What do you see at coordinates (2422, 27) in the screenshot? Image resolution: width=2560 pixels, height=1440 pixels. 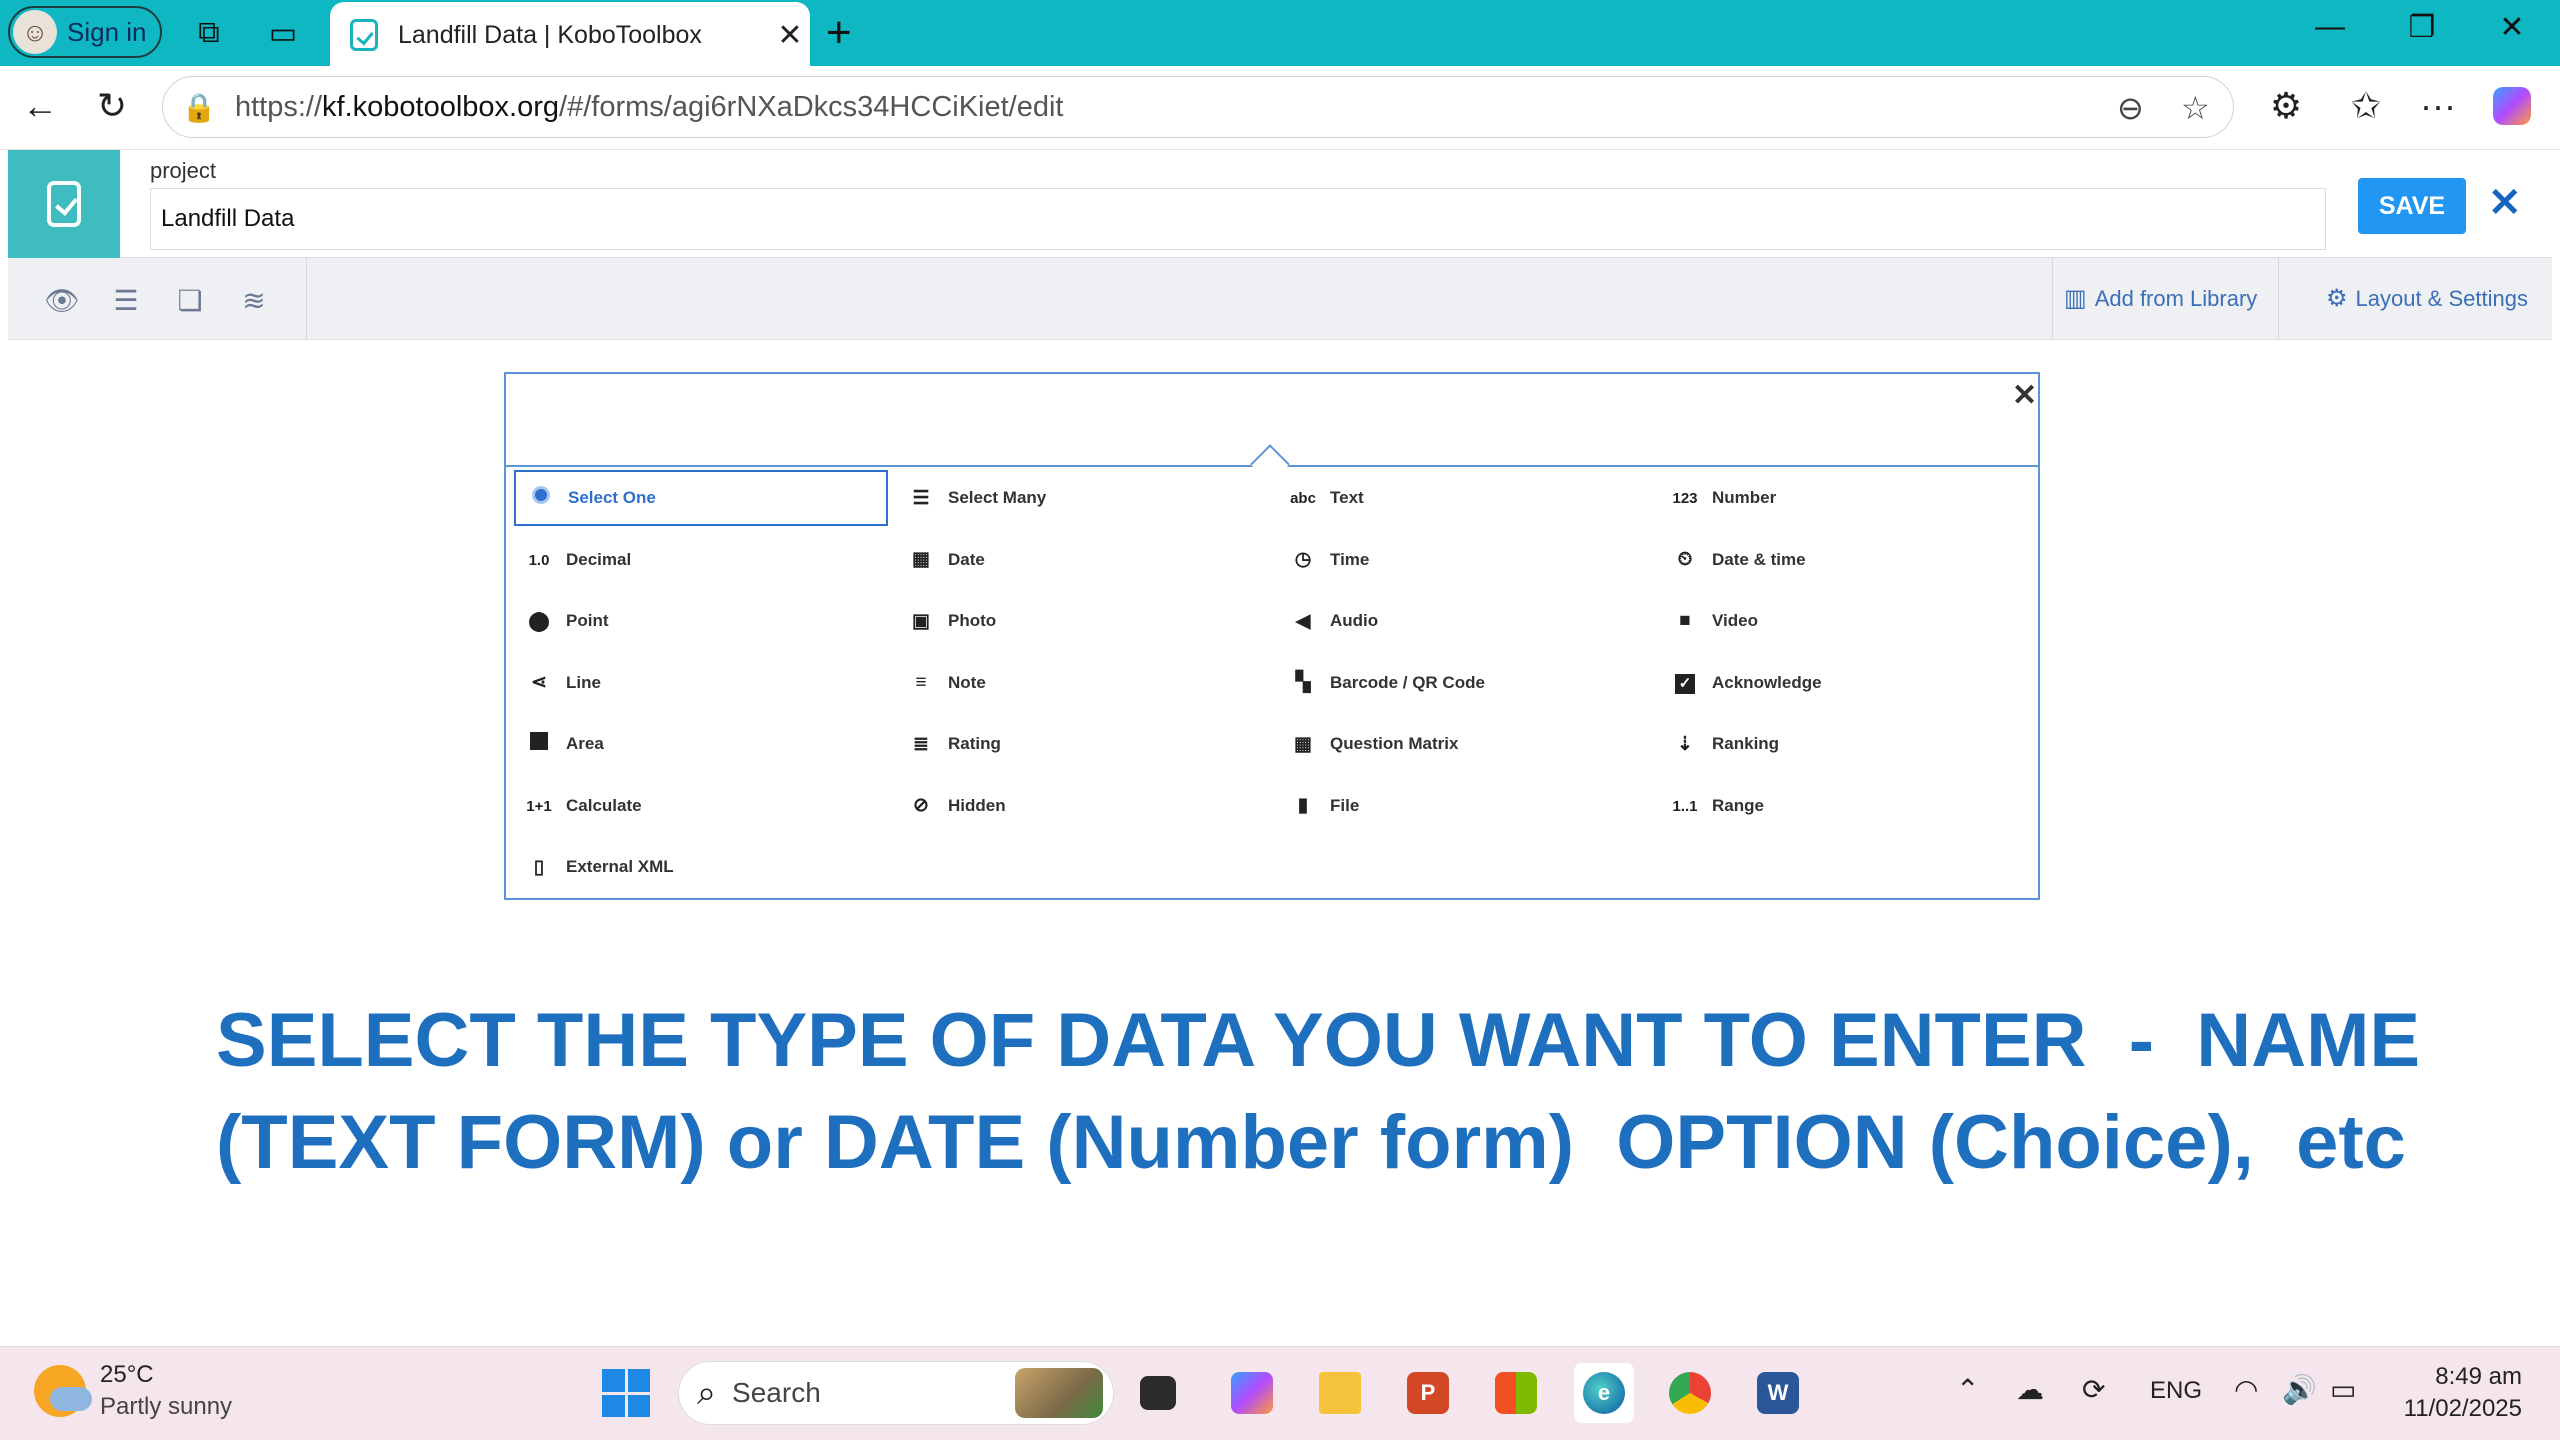 I see `restore-icon: ❐` at bounding box center [2422, 27].